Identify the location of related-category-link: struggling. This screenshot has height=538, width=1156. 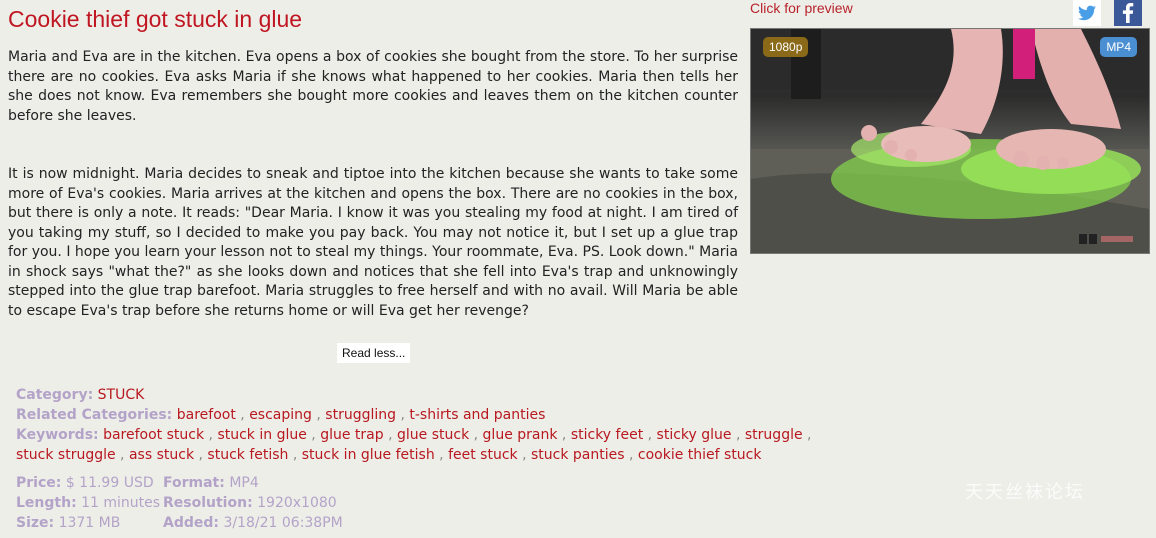
(360, 415).